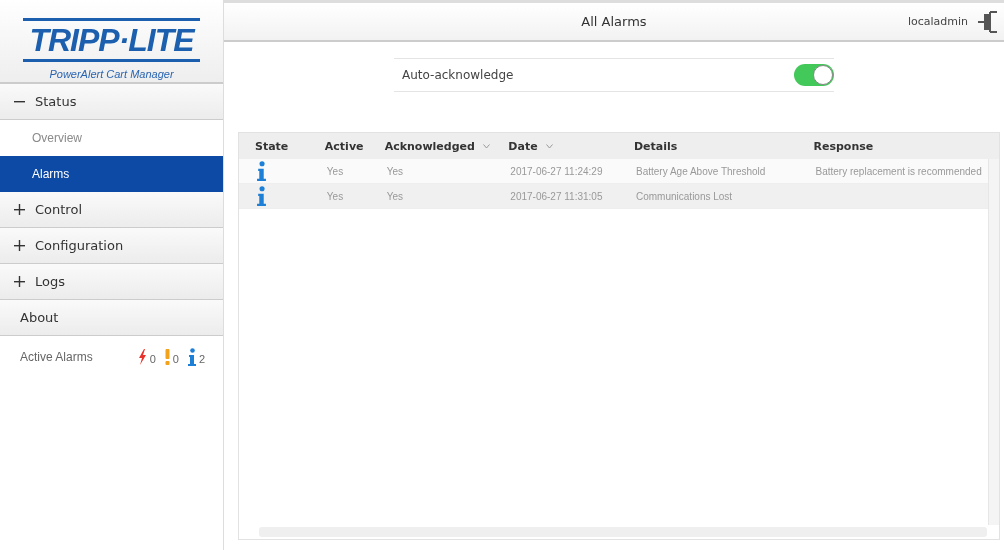 This screenshot has width=1004, height=550. What do you see at coordinates (720, 146) in the screenshot?
I see `column-header: Details` at bounding box center [720, 146].